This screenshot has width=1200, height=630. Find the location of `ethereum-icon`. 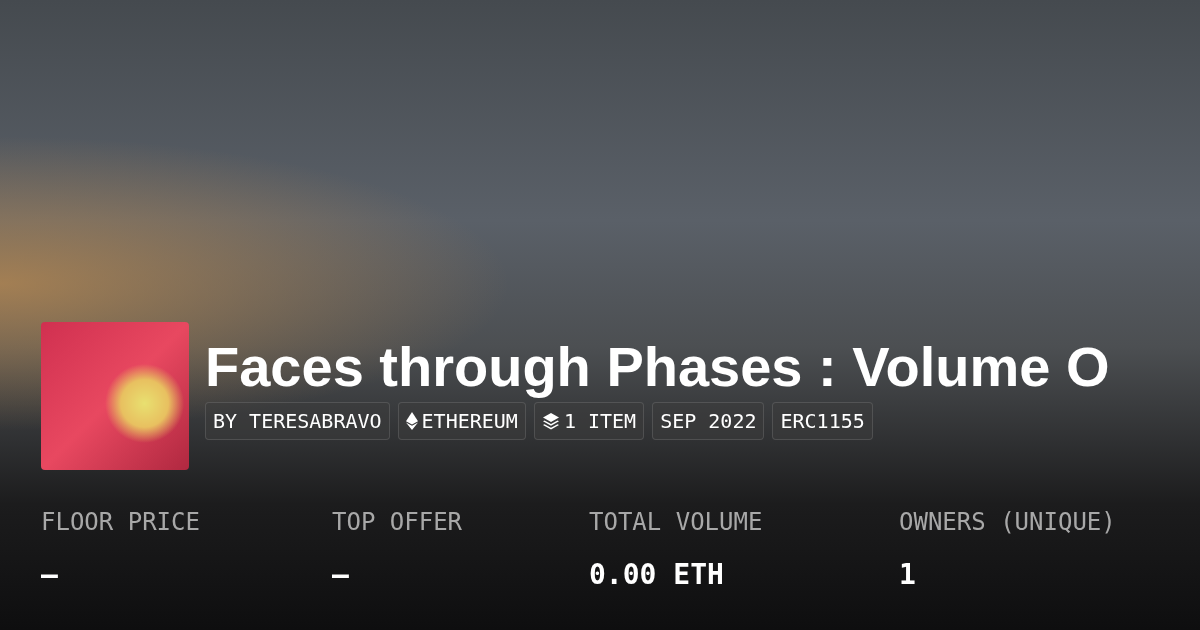

ethereum-icon is located at coordinates (411, 420).